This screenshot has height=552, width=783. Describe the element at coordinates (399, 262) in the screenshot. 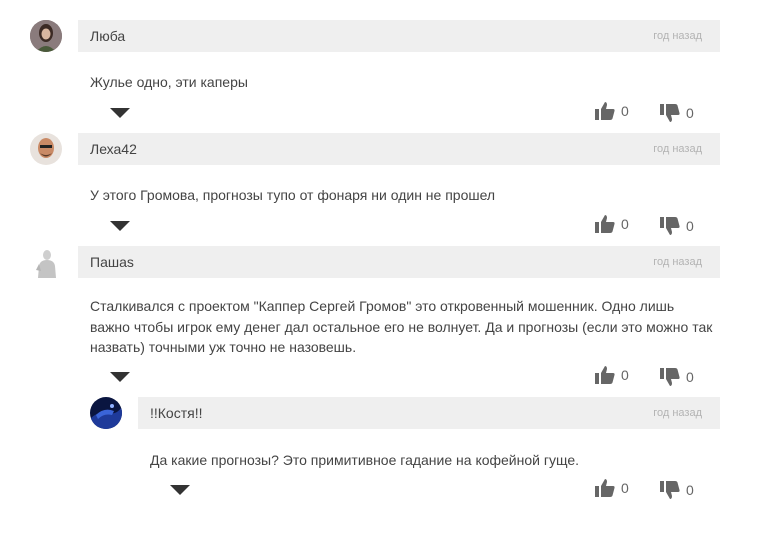

I see `comment-header: Пашаs год назад` at that location.